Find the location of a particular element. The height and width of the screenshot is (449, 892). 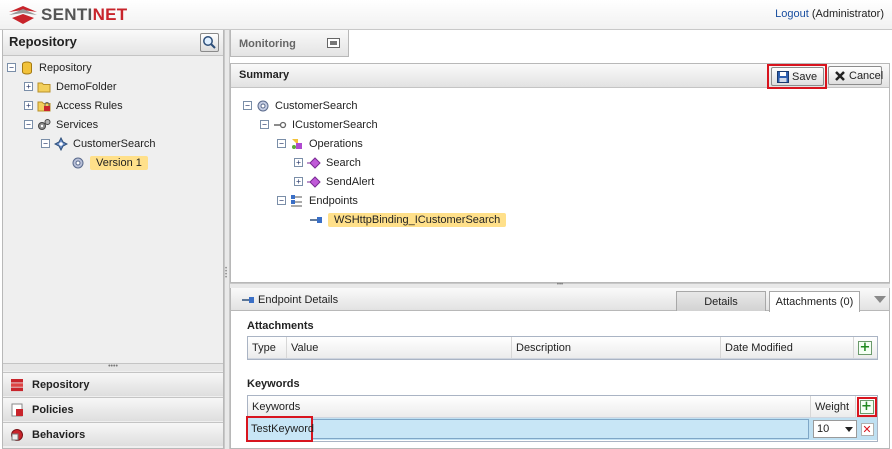

tree-label: CustomerSearch is located at coordinates (114, 143).